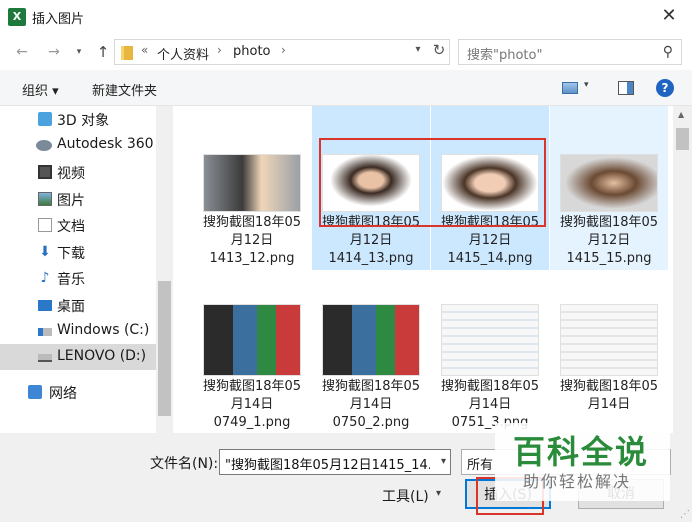 Image resolution: width=692 pixels, height=522 pixels. I want to click on title-bar: X 插入图片 ✕, so click(346, 17).